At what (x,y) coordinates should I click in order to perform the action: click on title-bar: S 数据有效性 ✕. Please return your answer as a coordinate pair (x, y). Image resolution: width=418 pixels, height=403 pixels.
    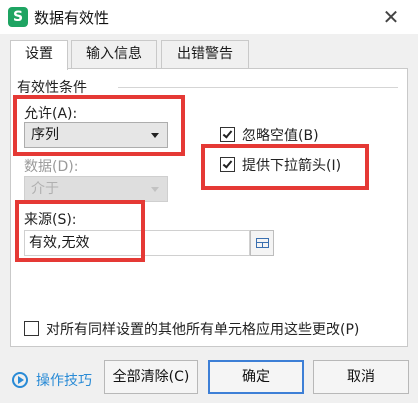
    Looking at the image, I should click on (209, 17).